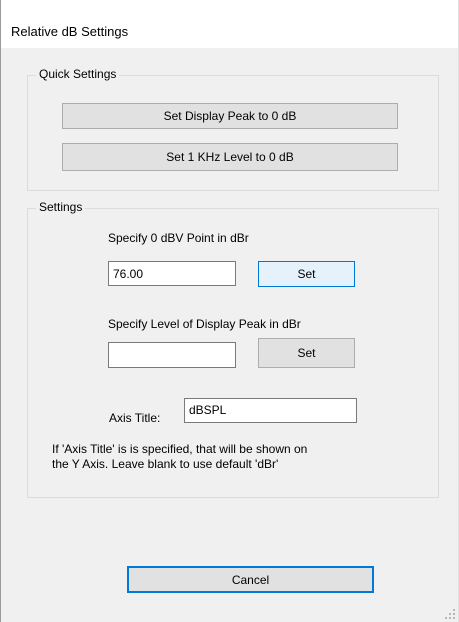 This screenshot has height=622, width=459. Describe the element at coordinates (172, 355) in the screenshot. I see `display-peak-input` at that location.